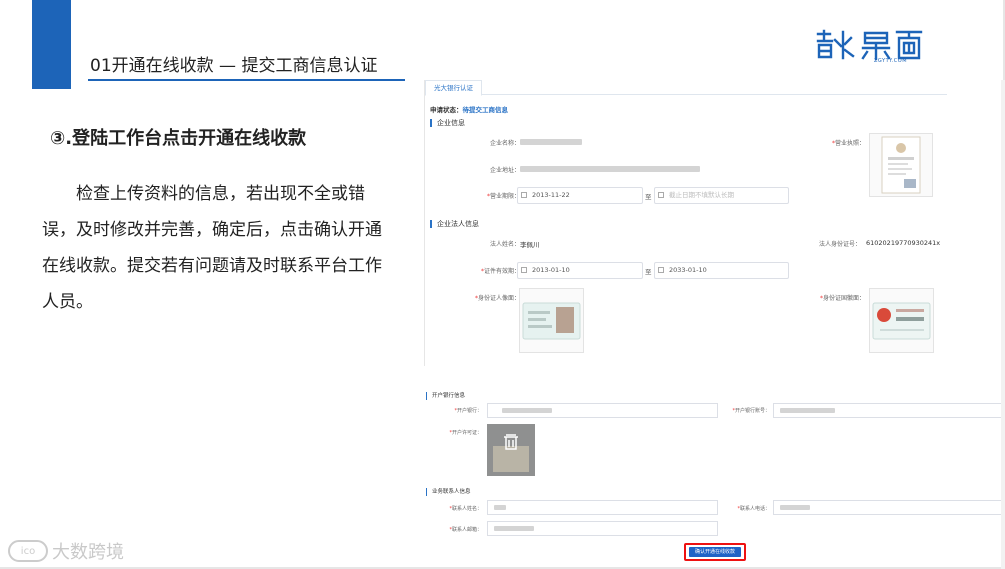  What do you see at coordinates (448, 492) in the screenshot?
I see `section-contact: 业务联系人信息` at bounding box center [448, 492].